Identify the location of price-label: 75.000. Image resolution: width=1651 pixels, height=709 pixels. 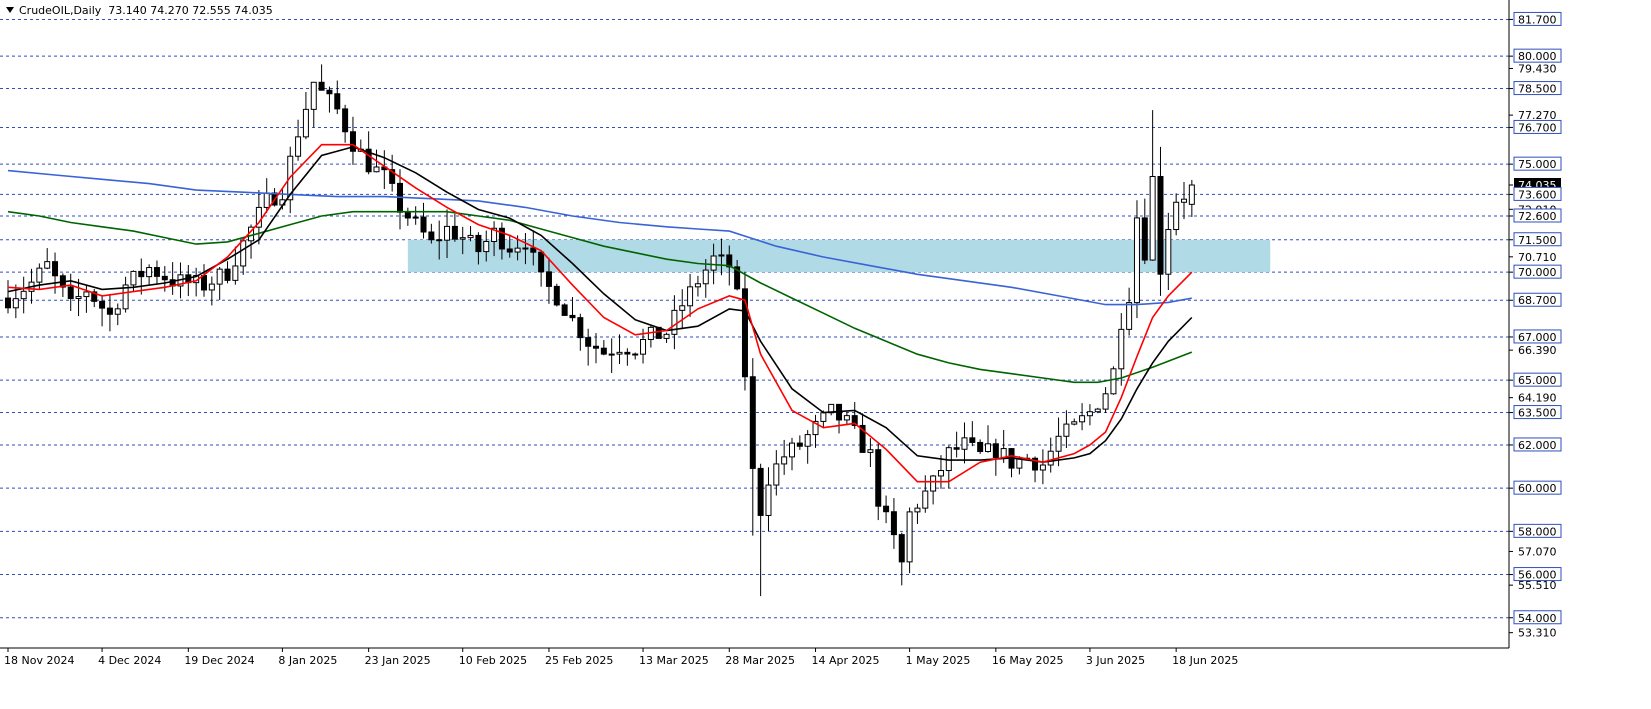
(1537, 164).